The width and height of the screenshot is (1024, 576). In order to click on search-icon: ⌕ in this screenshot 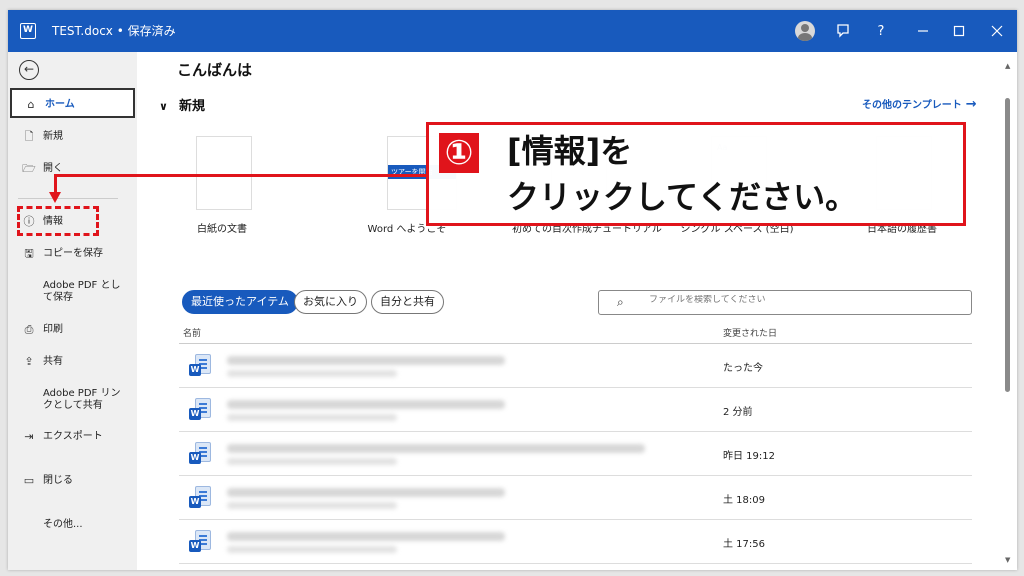, I will do `click(620, 302)`.